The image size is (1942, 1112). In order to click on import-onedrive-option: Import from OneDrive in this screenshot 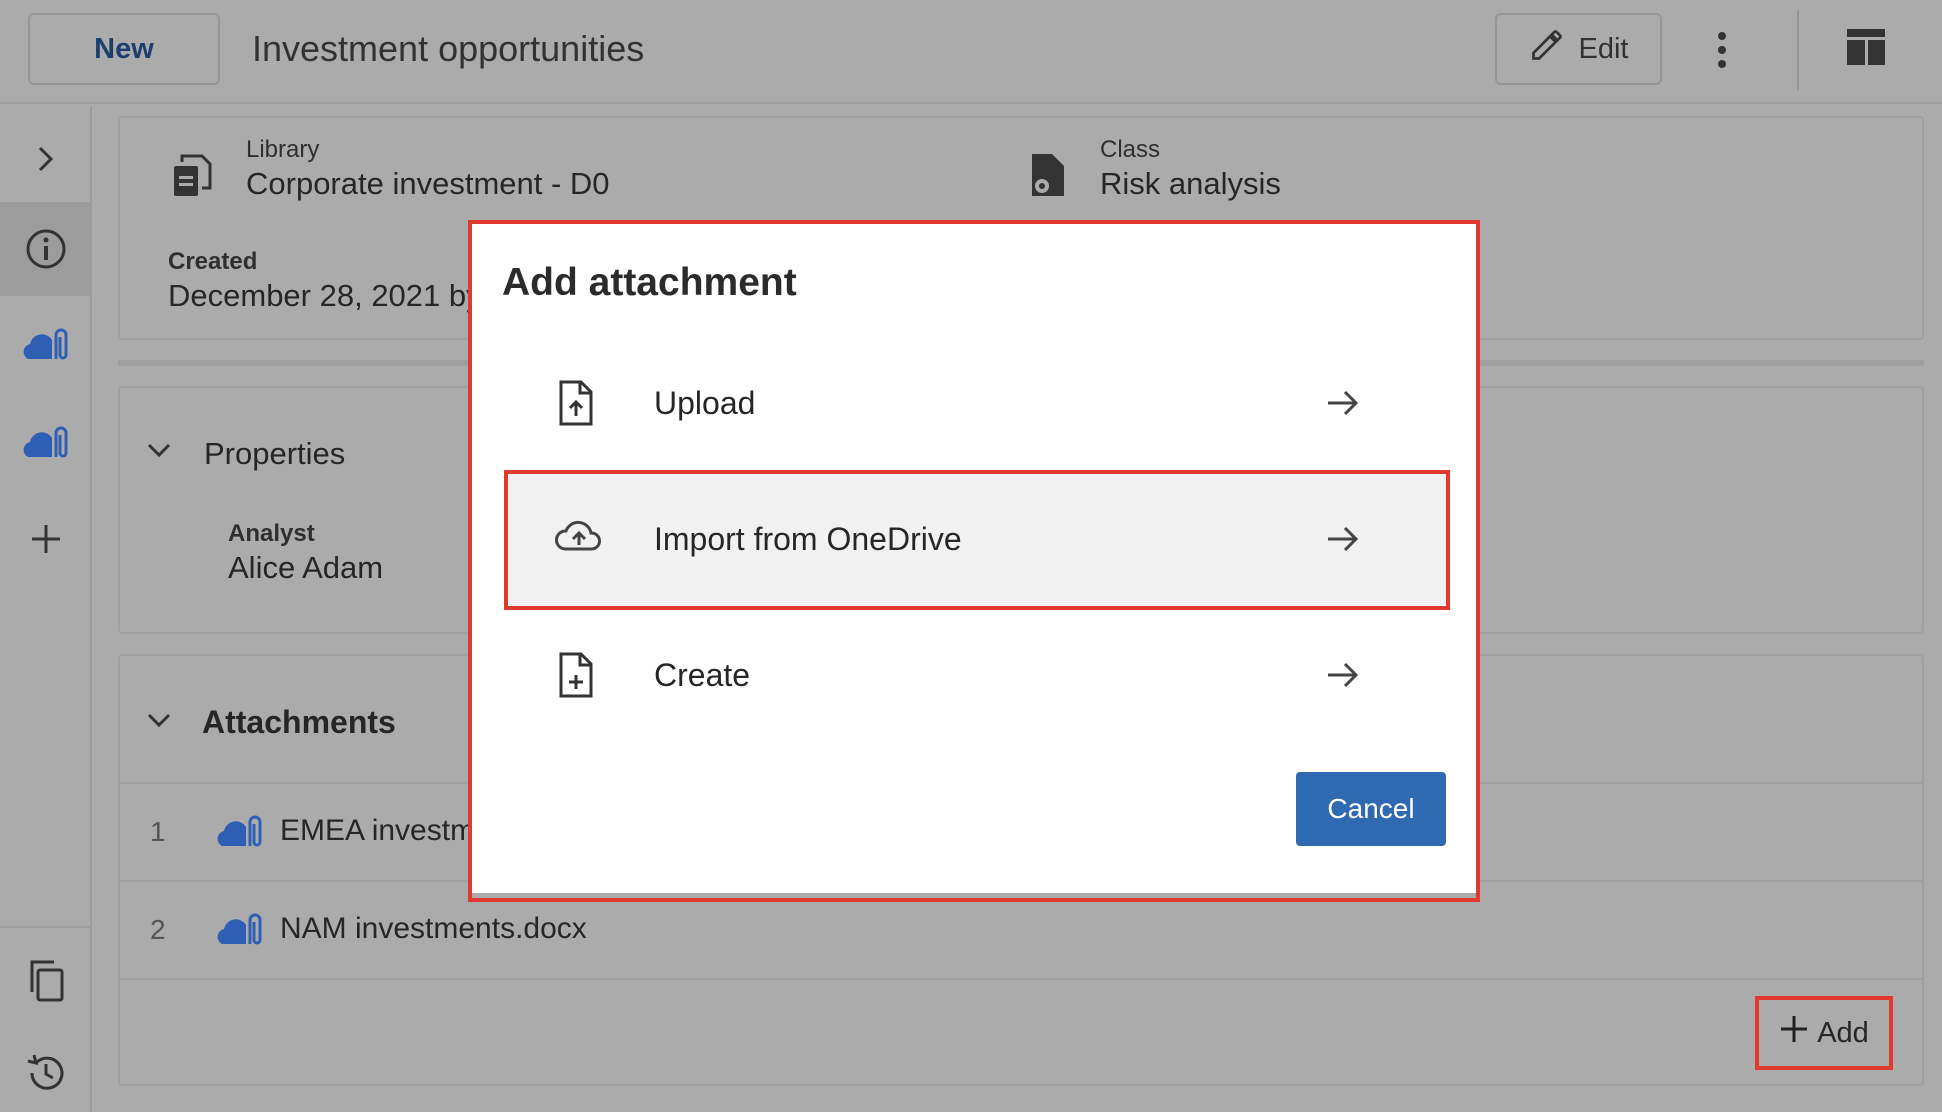, I will do `click(977, 539)`.